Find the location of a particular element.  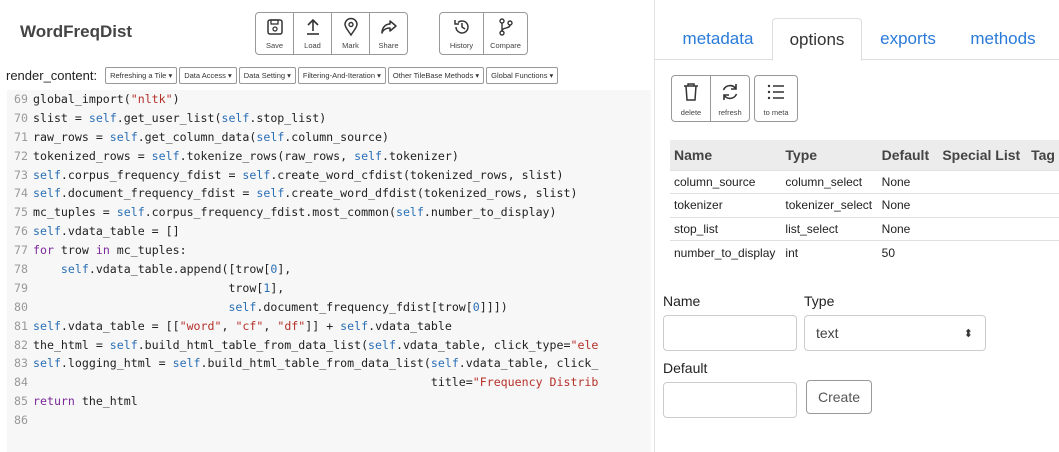

code-text: return the_html is located at coordinates (85, 401).